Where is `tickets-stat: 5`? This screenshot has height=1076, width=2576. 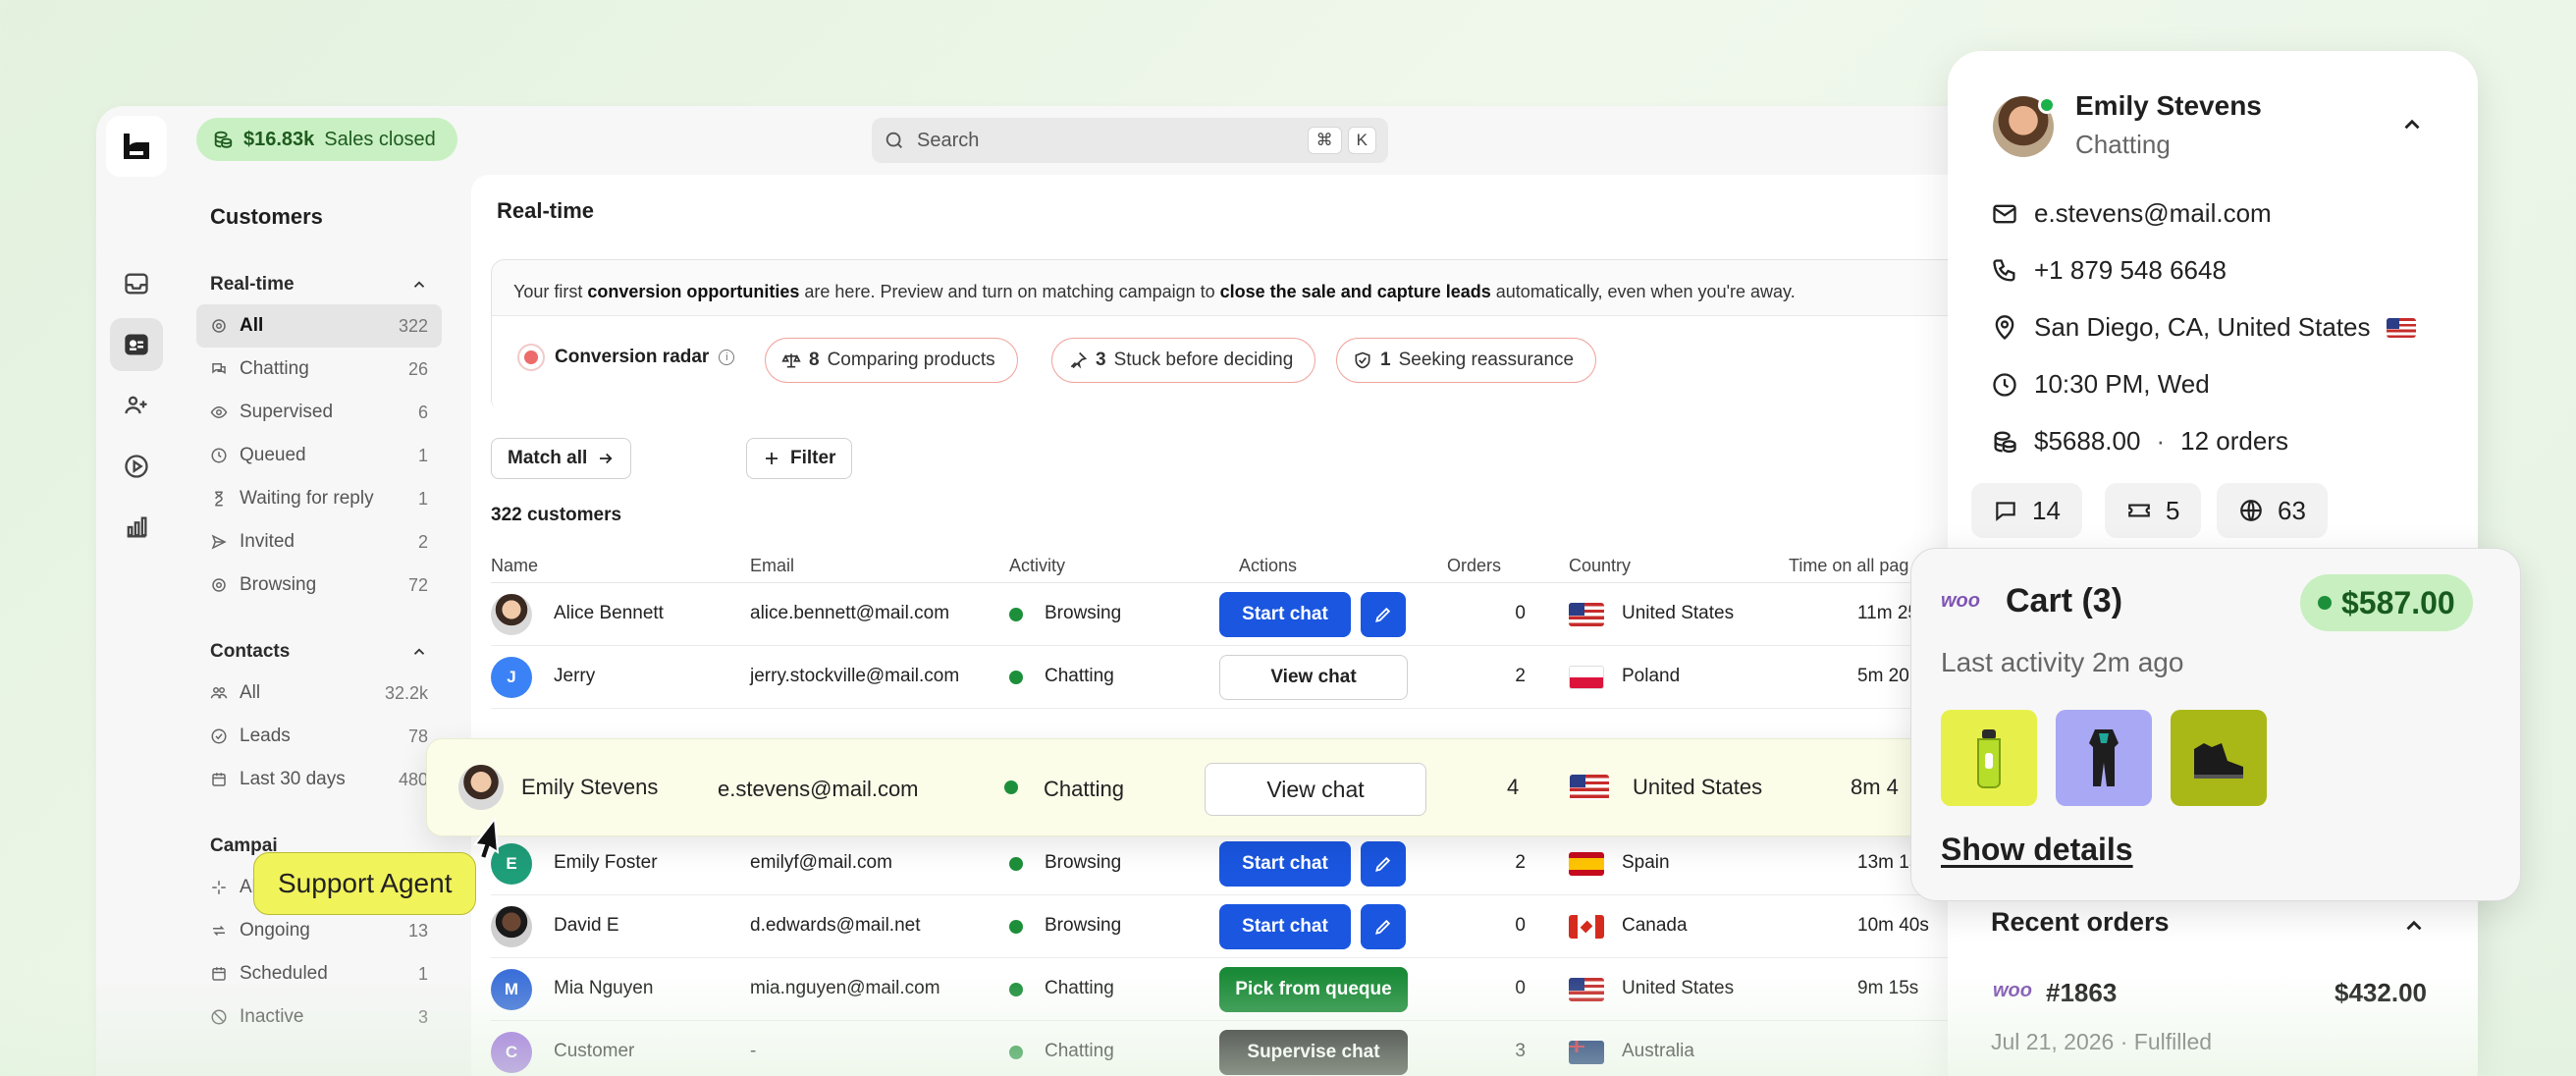
tickets-stat: 5 is located at coordinates (2153, 510).